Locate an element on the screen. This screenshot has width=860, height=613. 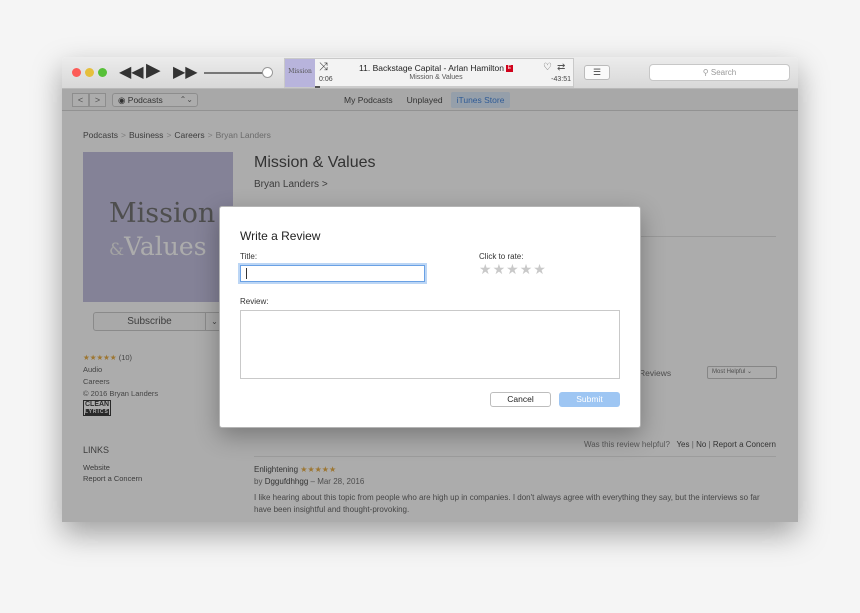
volume-slider is located at coordinates (236, 73).